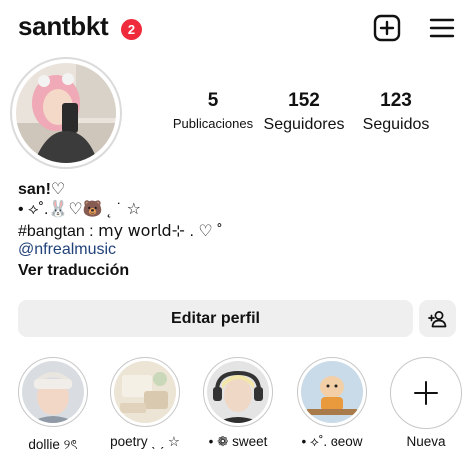 This screenshot has width=474, height=471. I want to click on plus-square-icon, so click(387, 28).